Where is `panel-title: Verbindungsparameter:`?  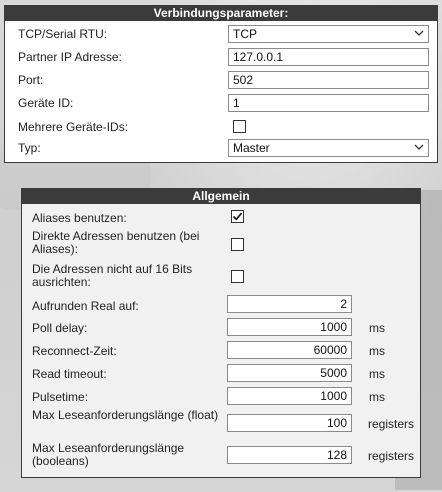 panel-title: Verbindungsparameter: is located at coordinates (221, 13).